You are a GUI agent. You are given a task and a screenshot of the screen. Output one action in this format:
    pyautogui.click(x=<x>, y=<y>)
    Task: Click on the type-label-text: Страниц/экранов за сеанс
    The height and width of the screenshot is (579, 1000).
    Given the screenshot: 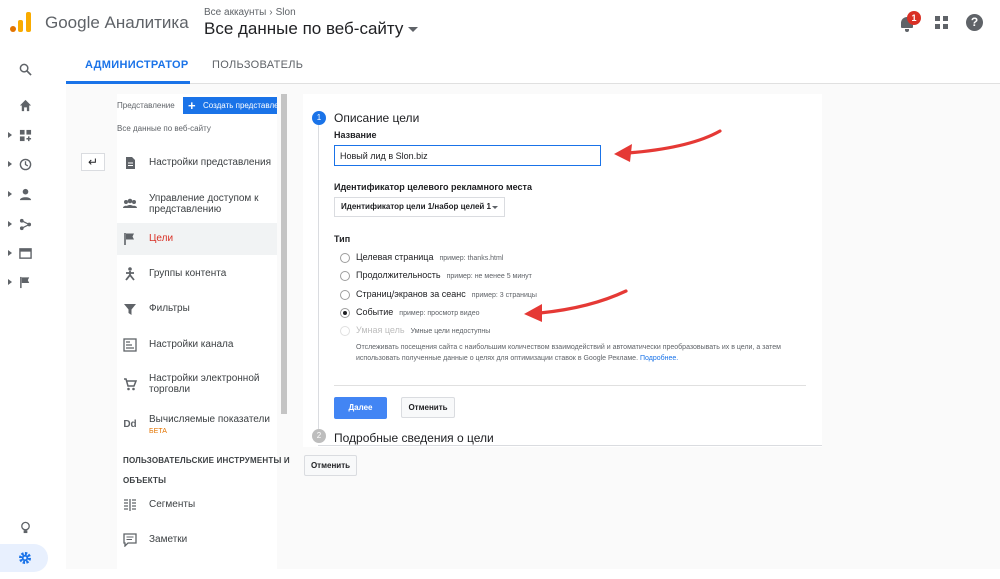 What is the action you would take?
    pyautogui.click(x=411, y=294)
    